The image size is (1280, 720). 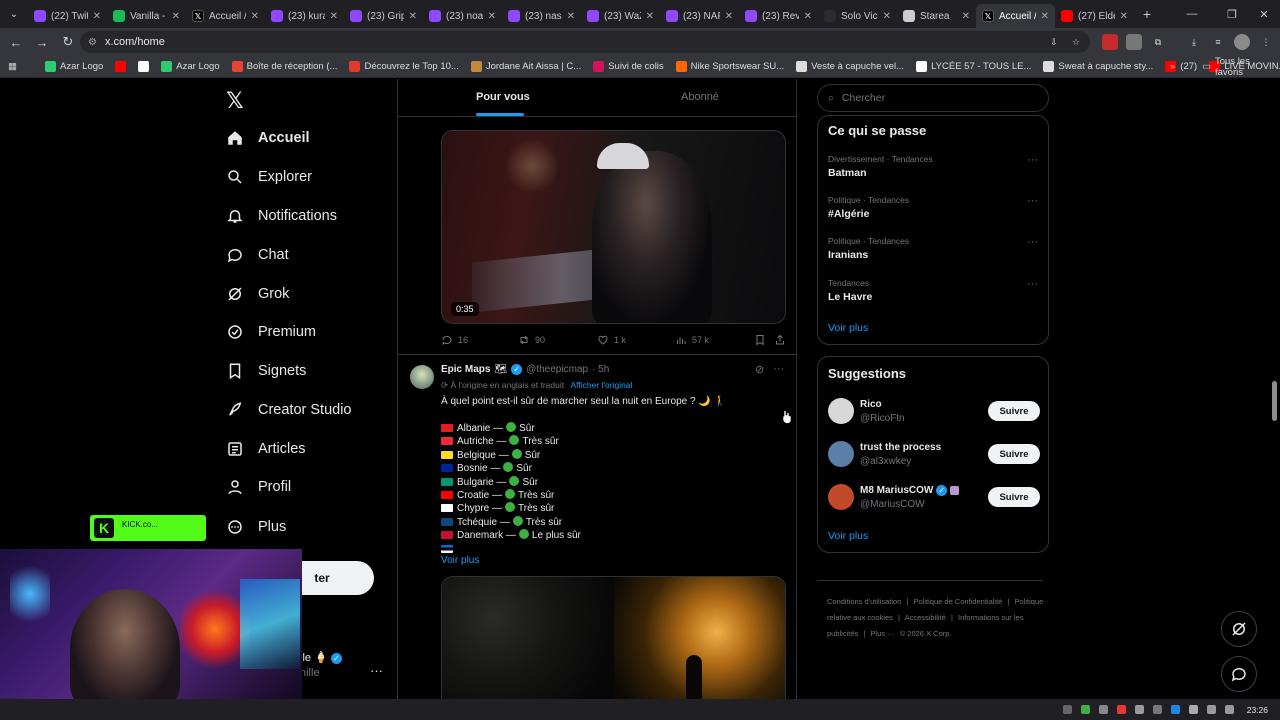 I want to click on browser-tab: Solo Vict ✕, so click(x=857, y=16).